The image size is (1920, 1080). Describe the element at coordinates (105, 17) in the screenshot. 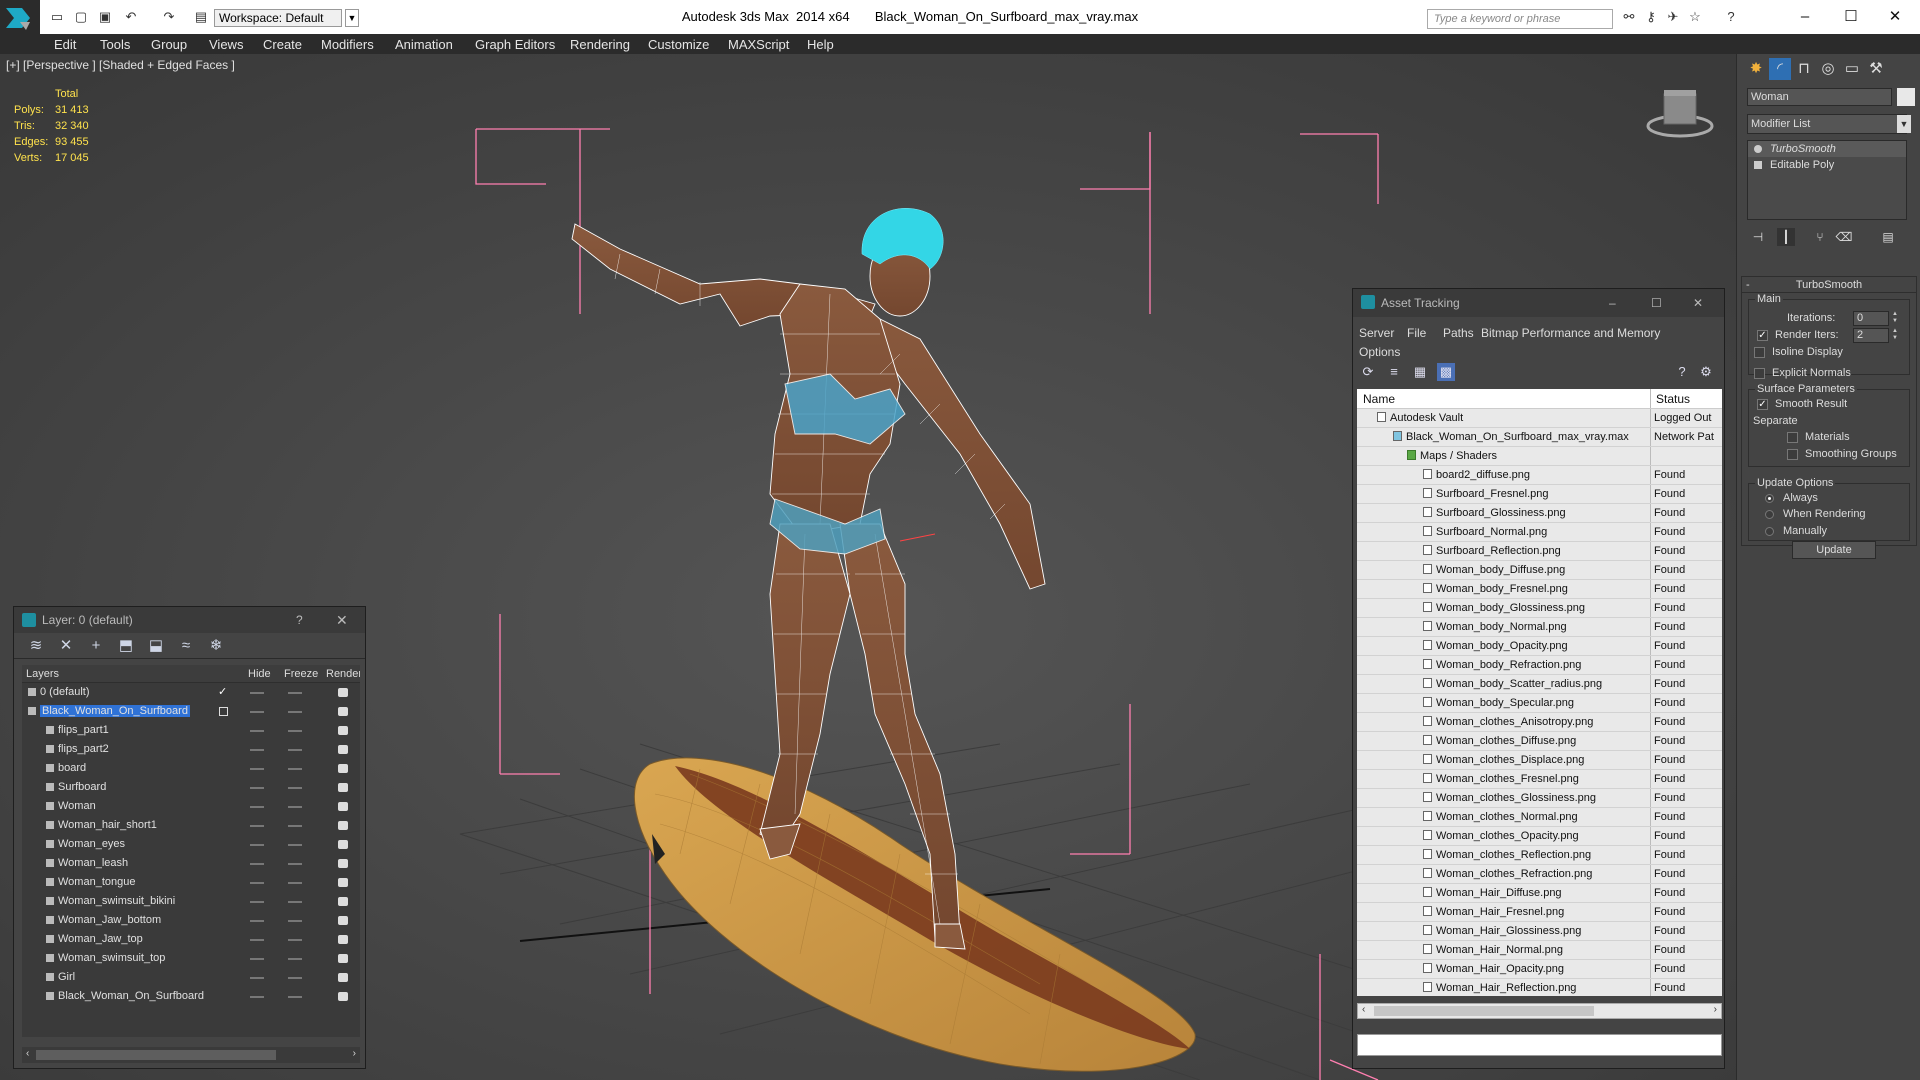

I see `save-file-icon: ▣` at that location.